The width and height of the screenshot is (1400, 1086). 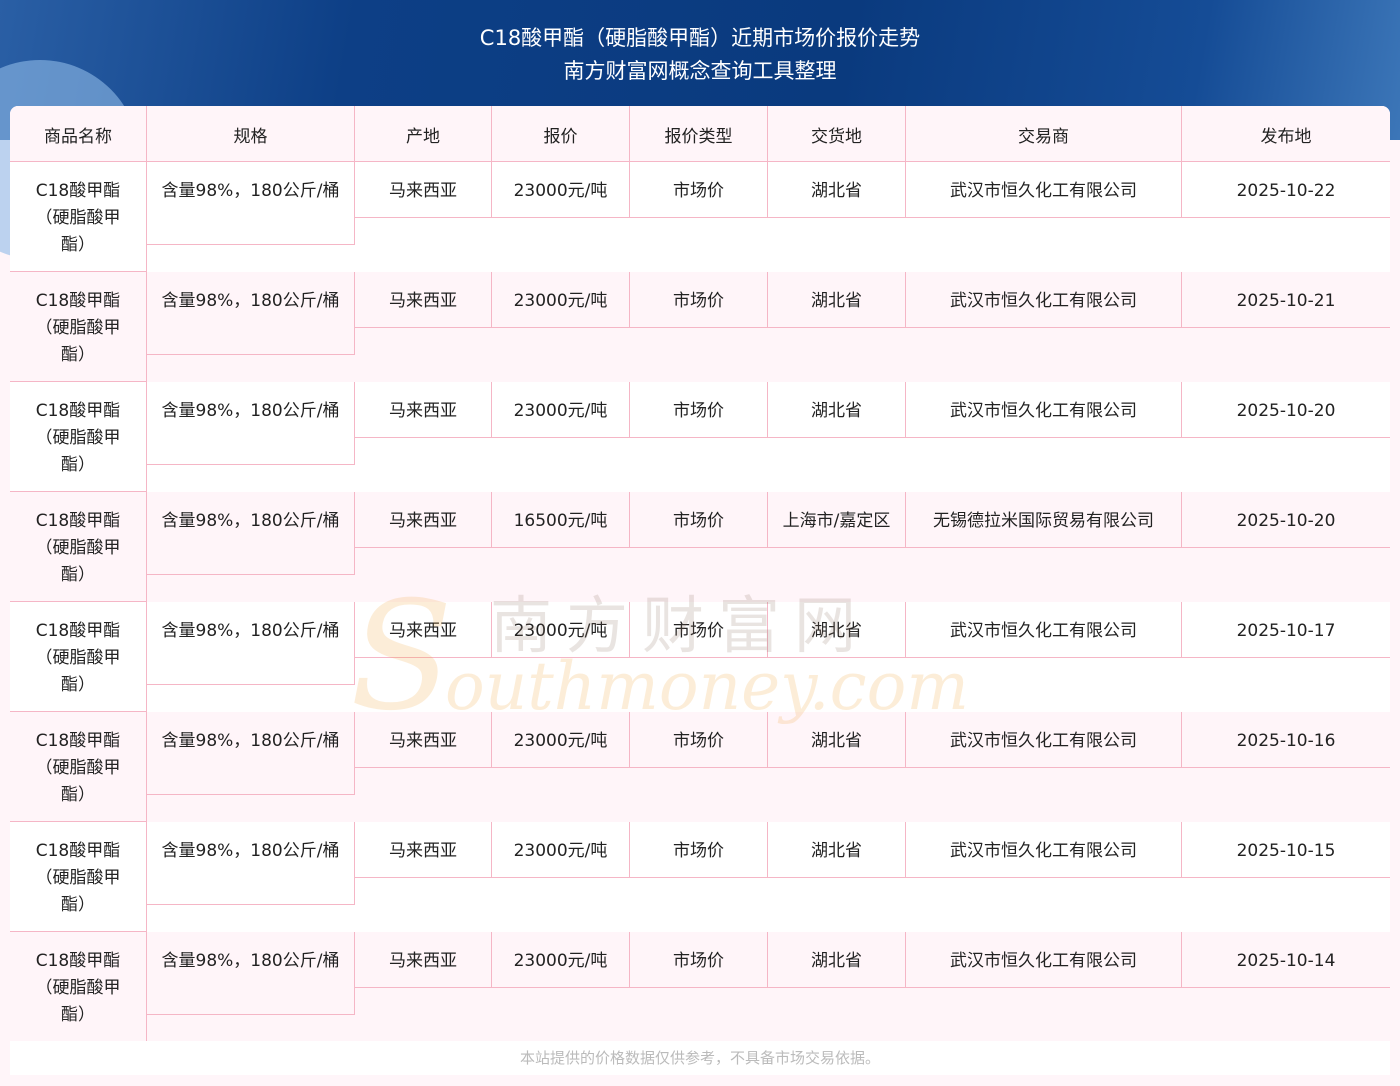 I want to click on column-header: 交易商, so click(x=1044, y=134).